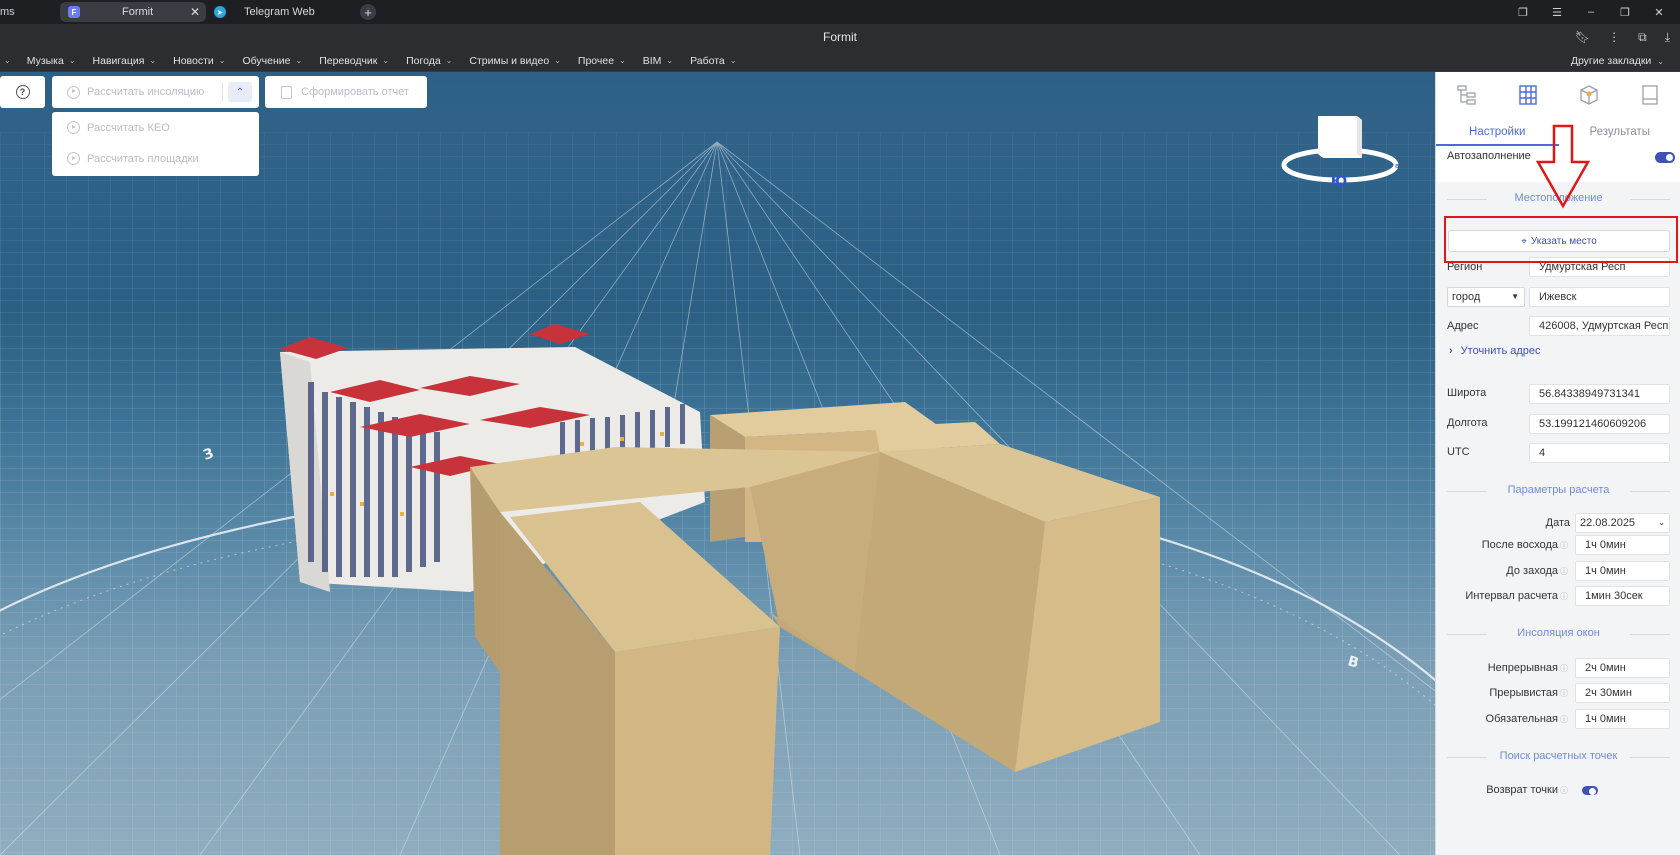  I want to click on return-point-toggle, so click(1590, 790).